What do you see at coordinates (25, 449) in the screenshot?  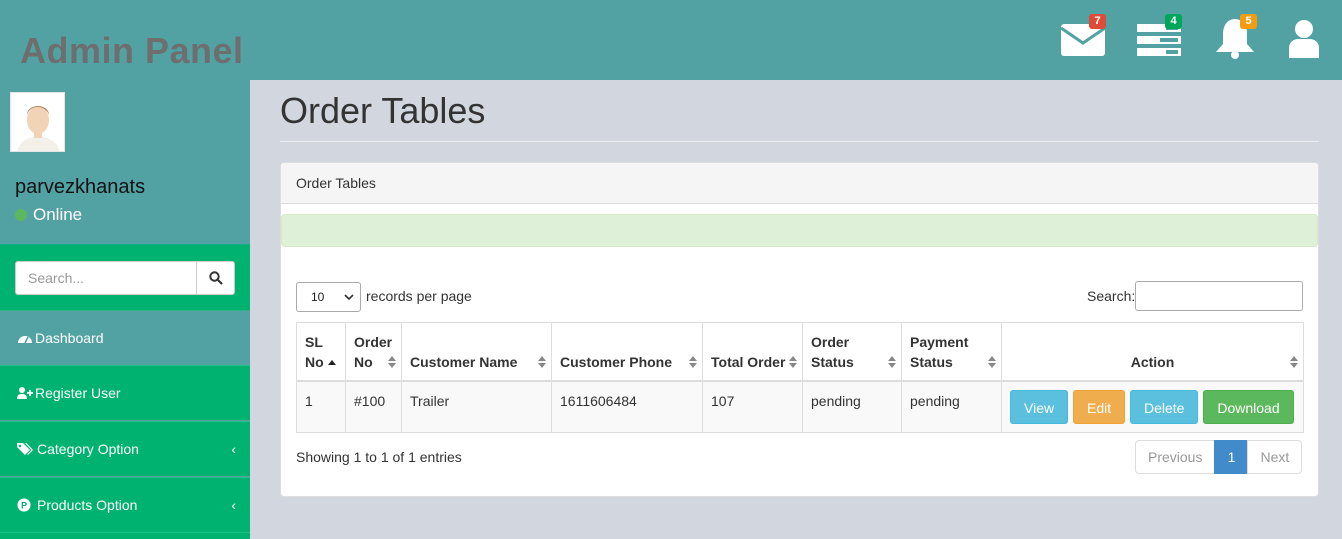 I see `tags-icon` at bounding box center [25, 449].